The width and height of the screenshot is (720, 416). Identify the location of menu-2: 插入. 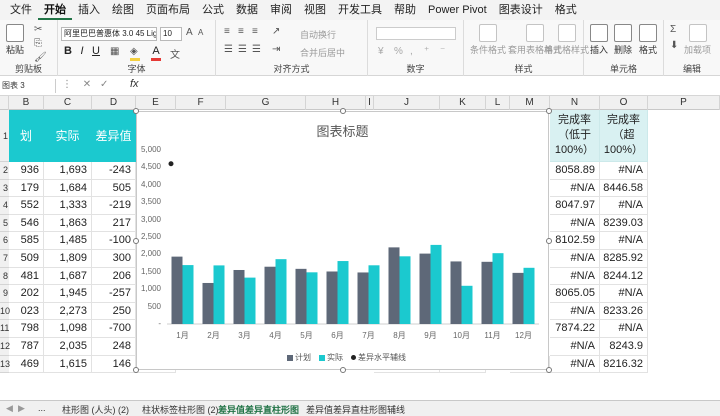
(89, 10).